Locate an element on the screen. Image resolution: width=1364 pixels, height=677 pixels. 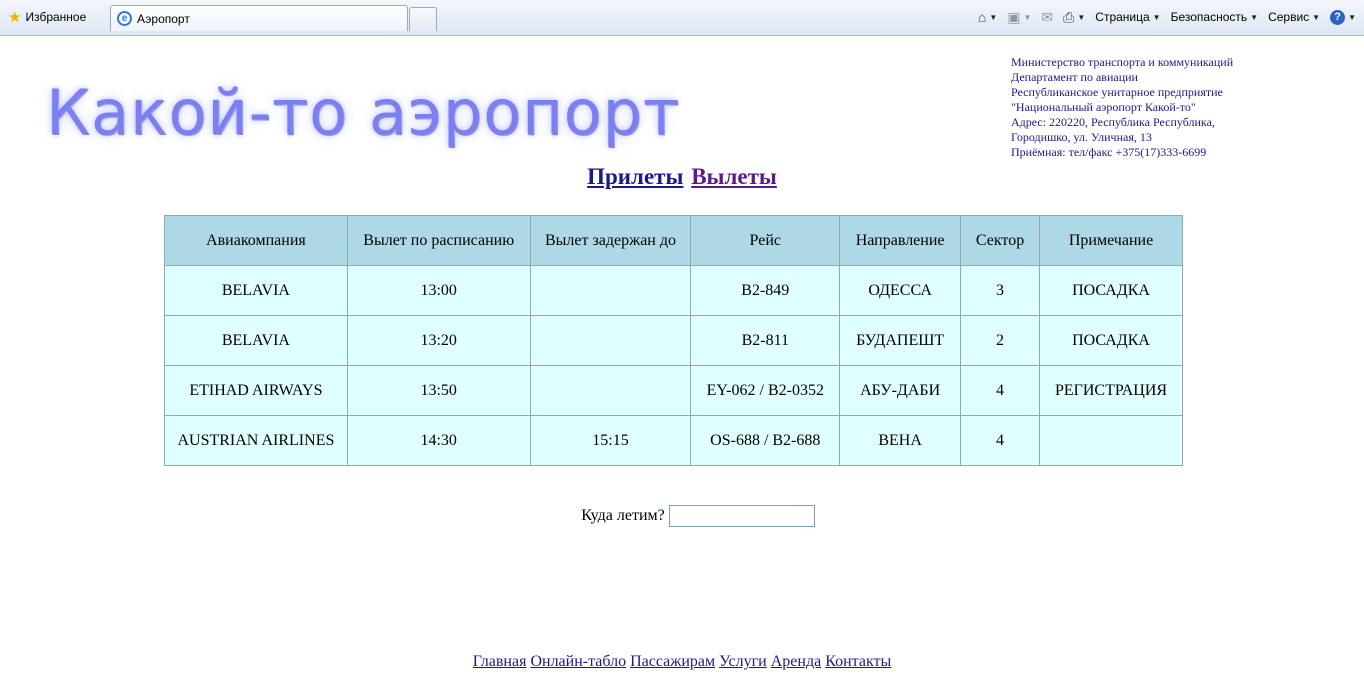
page-menu: Страница ▼ is located at coordinates (1127, 17).